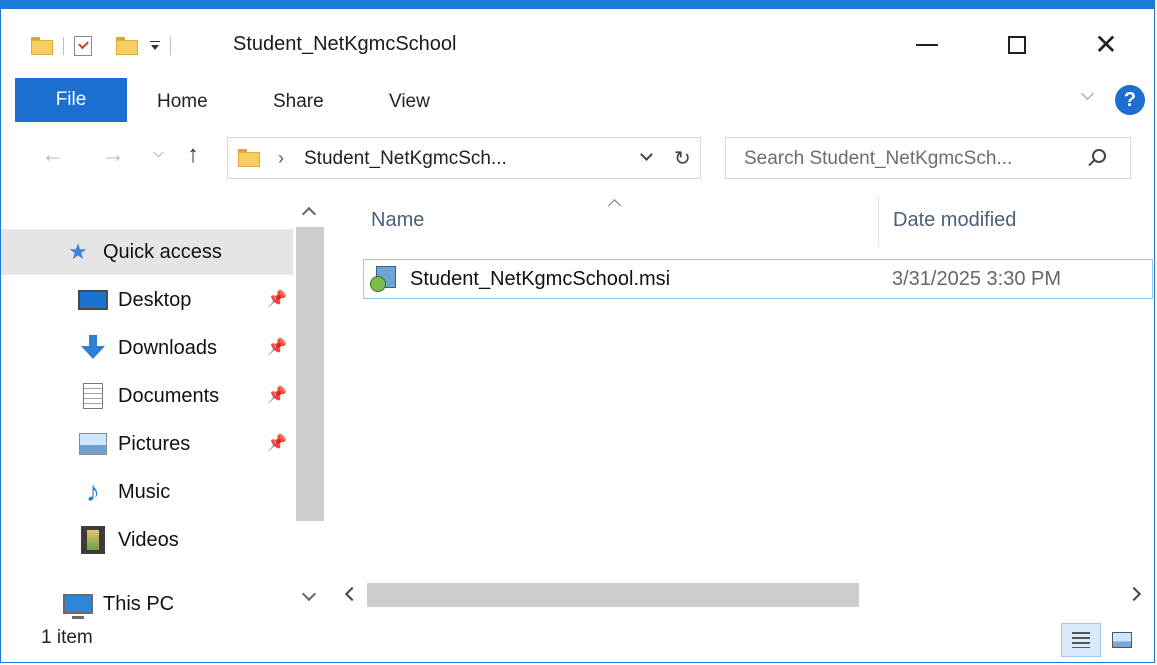 This screenshot has height=665, width=1157. Describe the element at coordinates (113, 155) in the screenshot. I see `forward-arrow-icon: →` at that location.